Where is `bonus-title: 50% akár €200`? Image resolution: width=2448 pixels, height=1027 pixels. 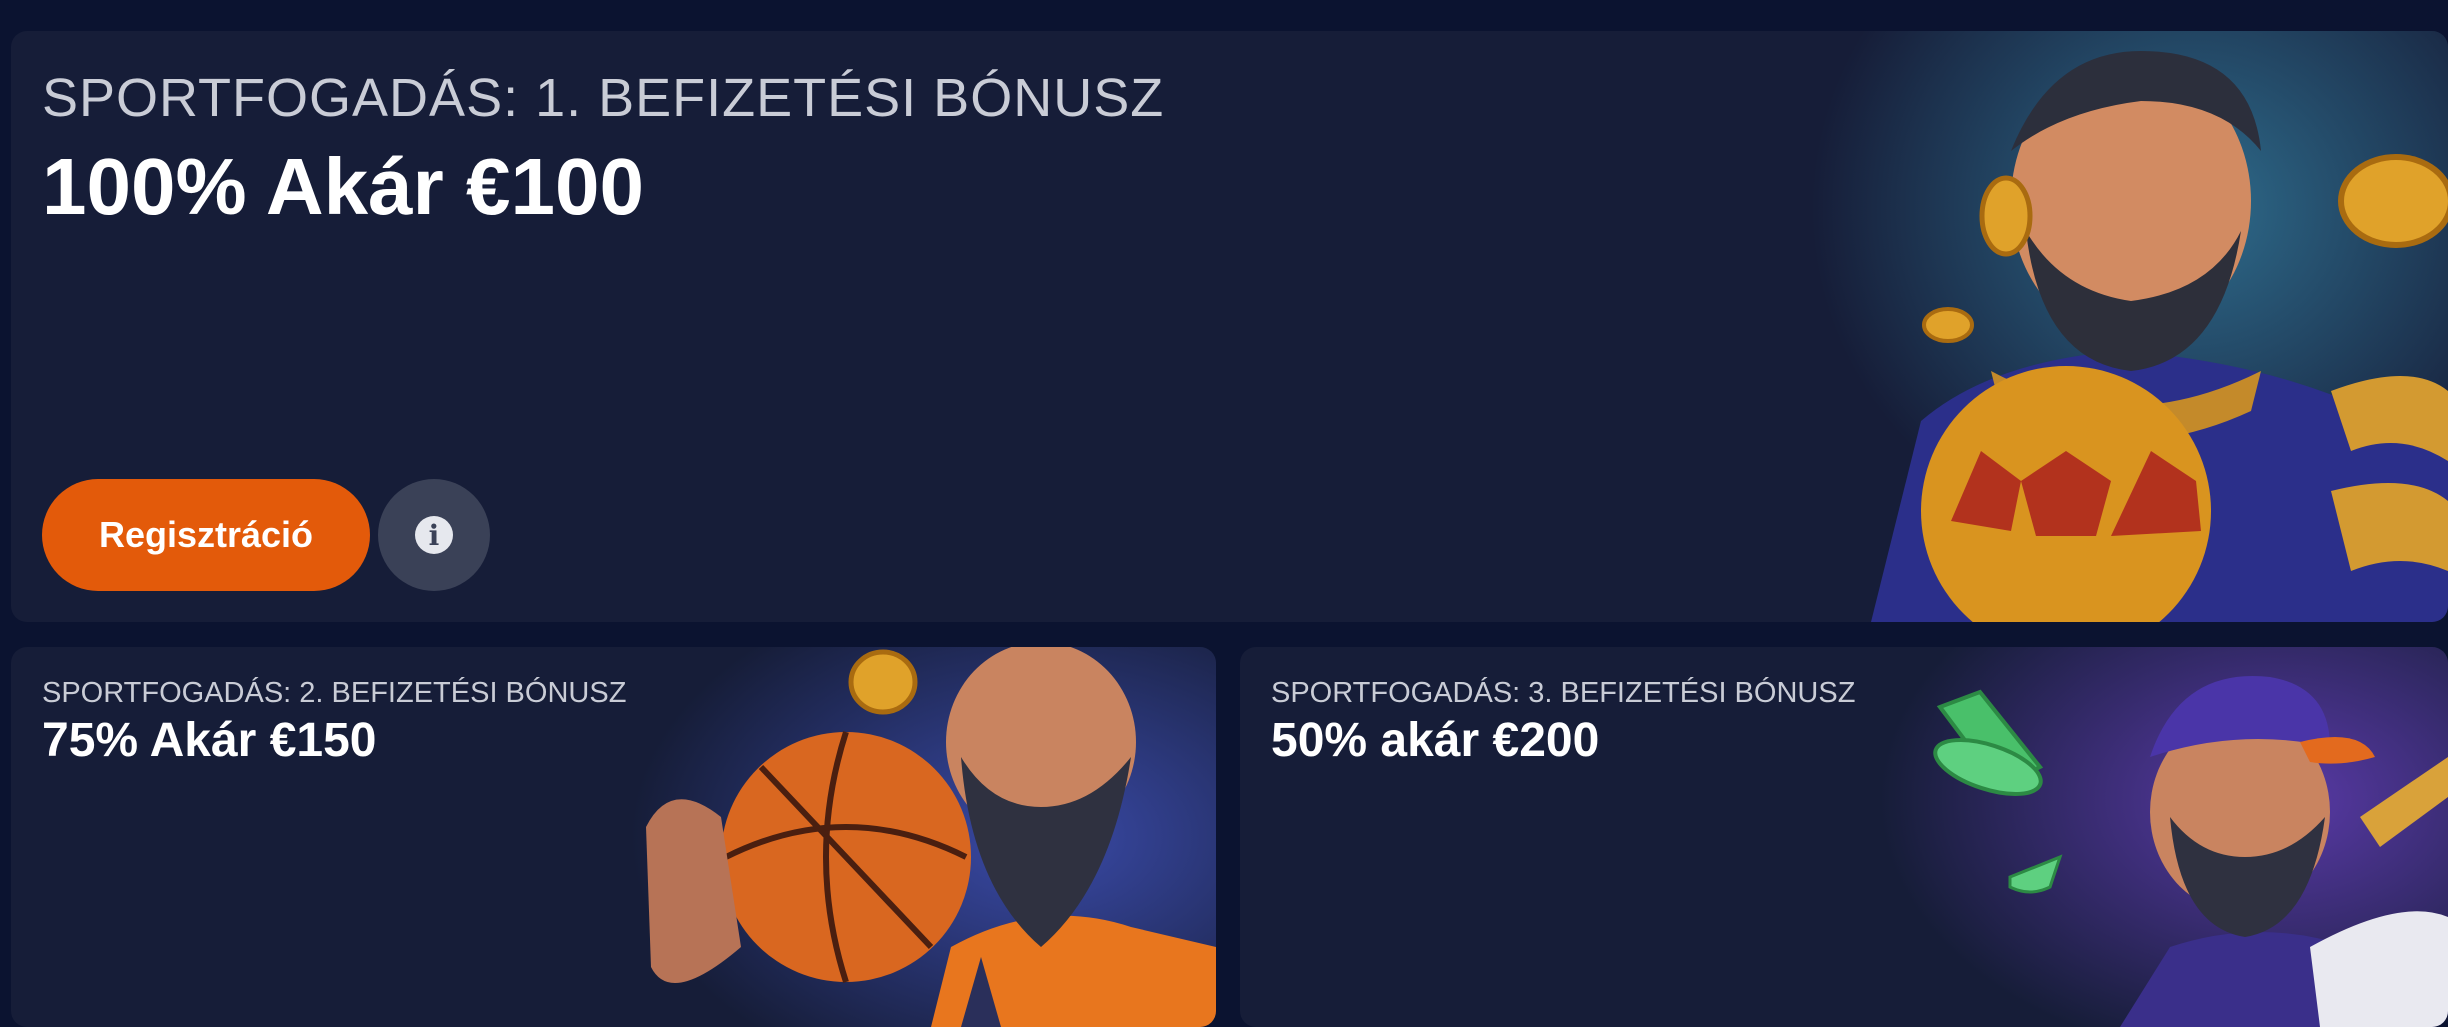
bonus-title: 50% akár €200 is located at coordinates (1435, 740).